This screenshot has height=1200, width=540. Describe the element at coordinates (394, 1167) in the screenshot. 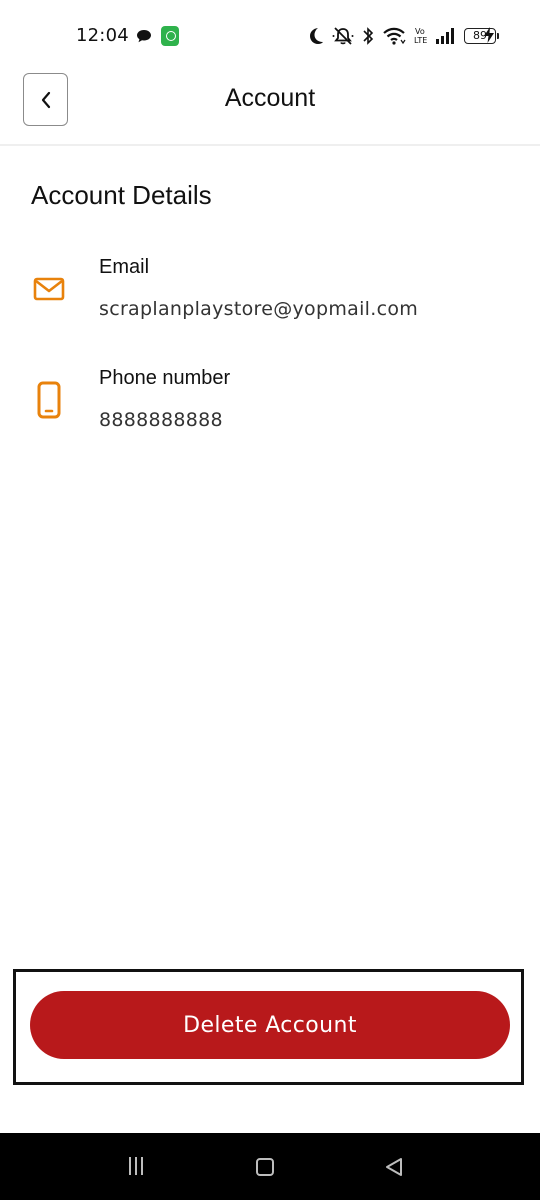

I see `back-triangle-icon` at that location.